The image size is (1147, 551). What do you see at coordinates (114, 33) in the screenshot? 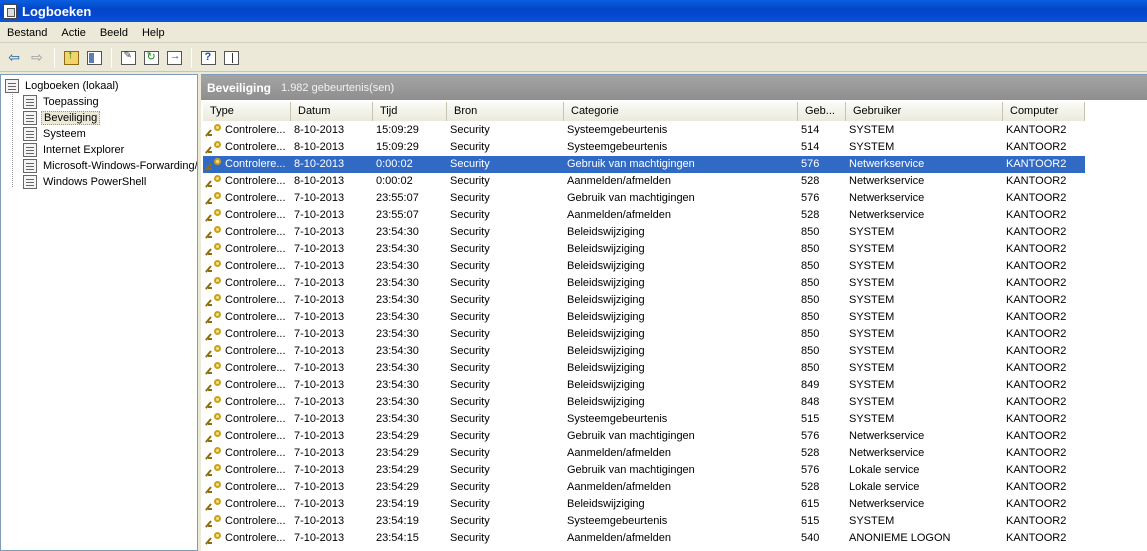
I see `menu-beeld: Beeld` at bounding box center [114, 33].